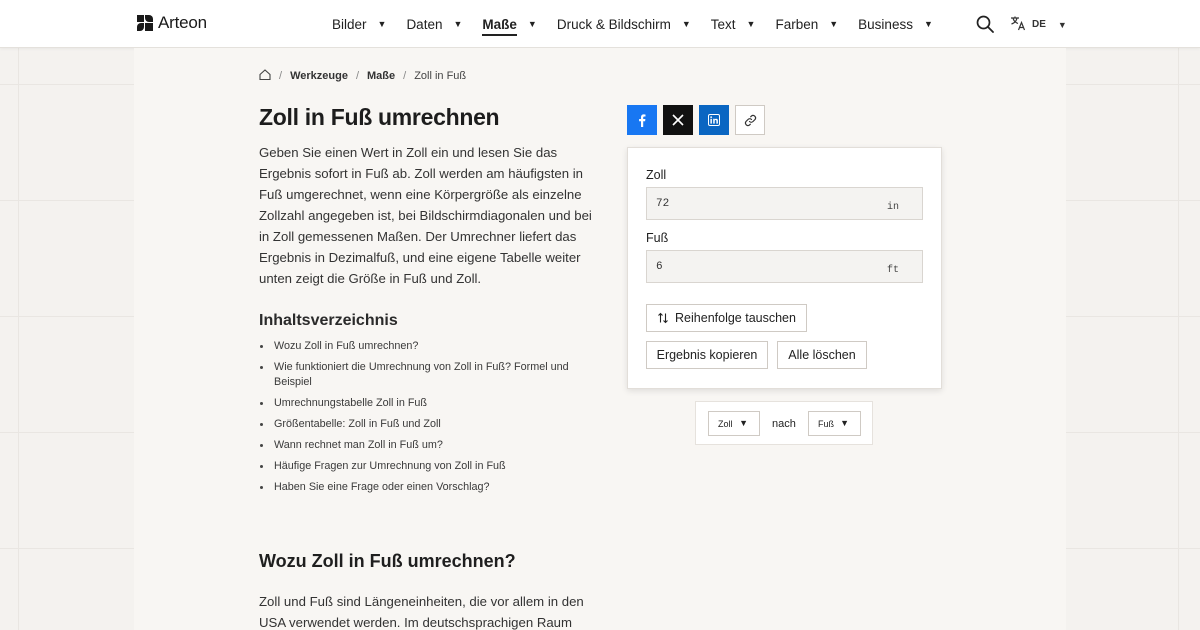 This screenshot has width=1200, height=630. I want to click on feet-unit: ft, so click(892, 270).